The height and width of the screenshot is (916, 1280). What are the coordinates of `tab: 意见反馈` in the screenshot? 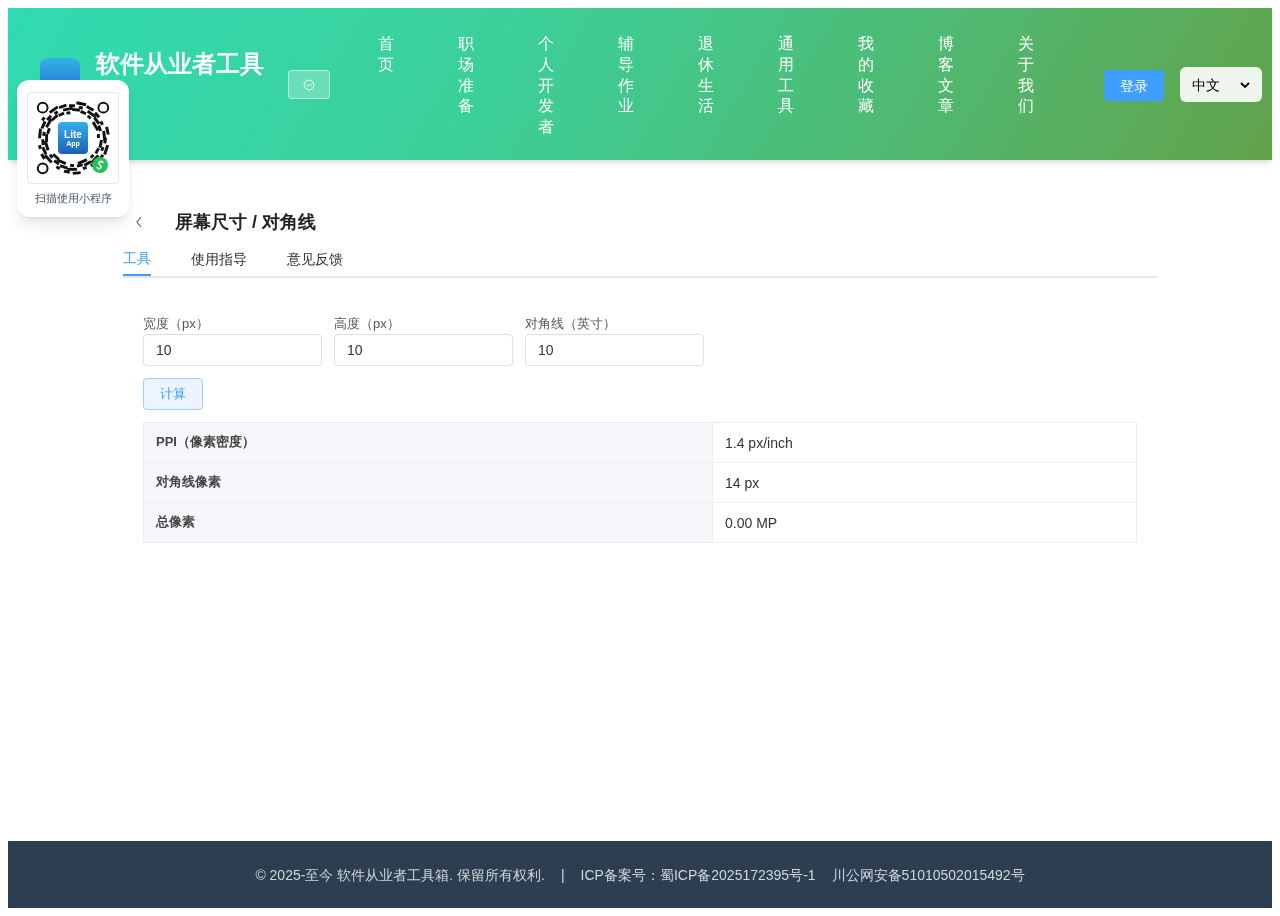 It's located at (315, 259).